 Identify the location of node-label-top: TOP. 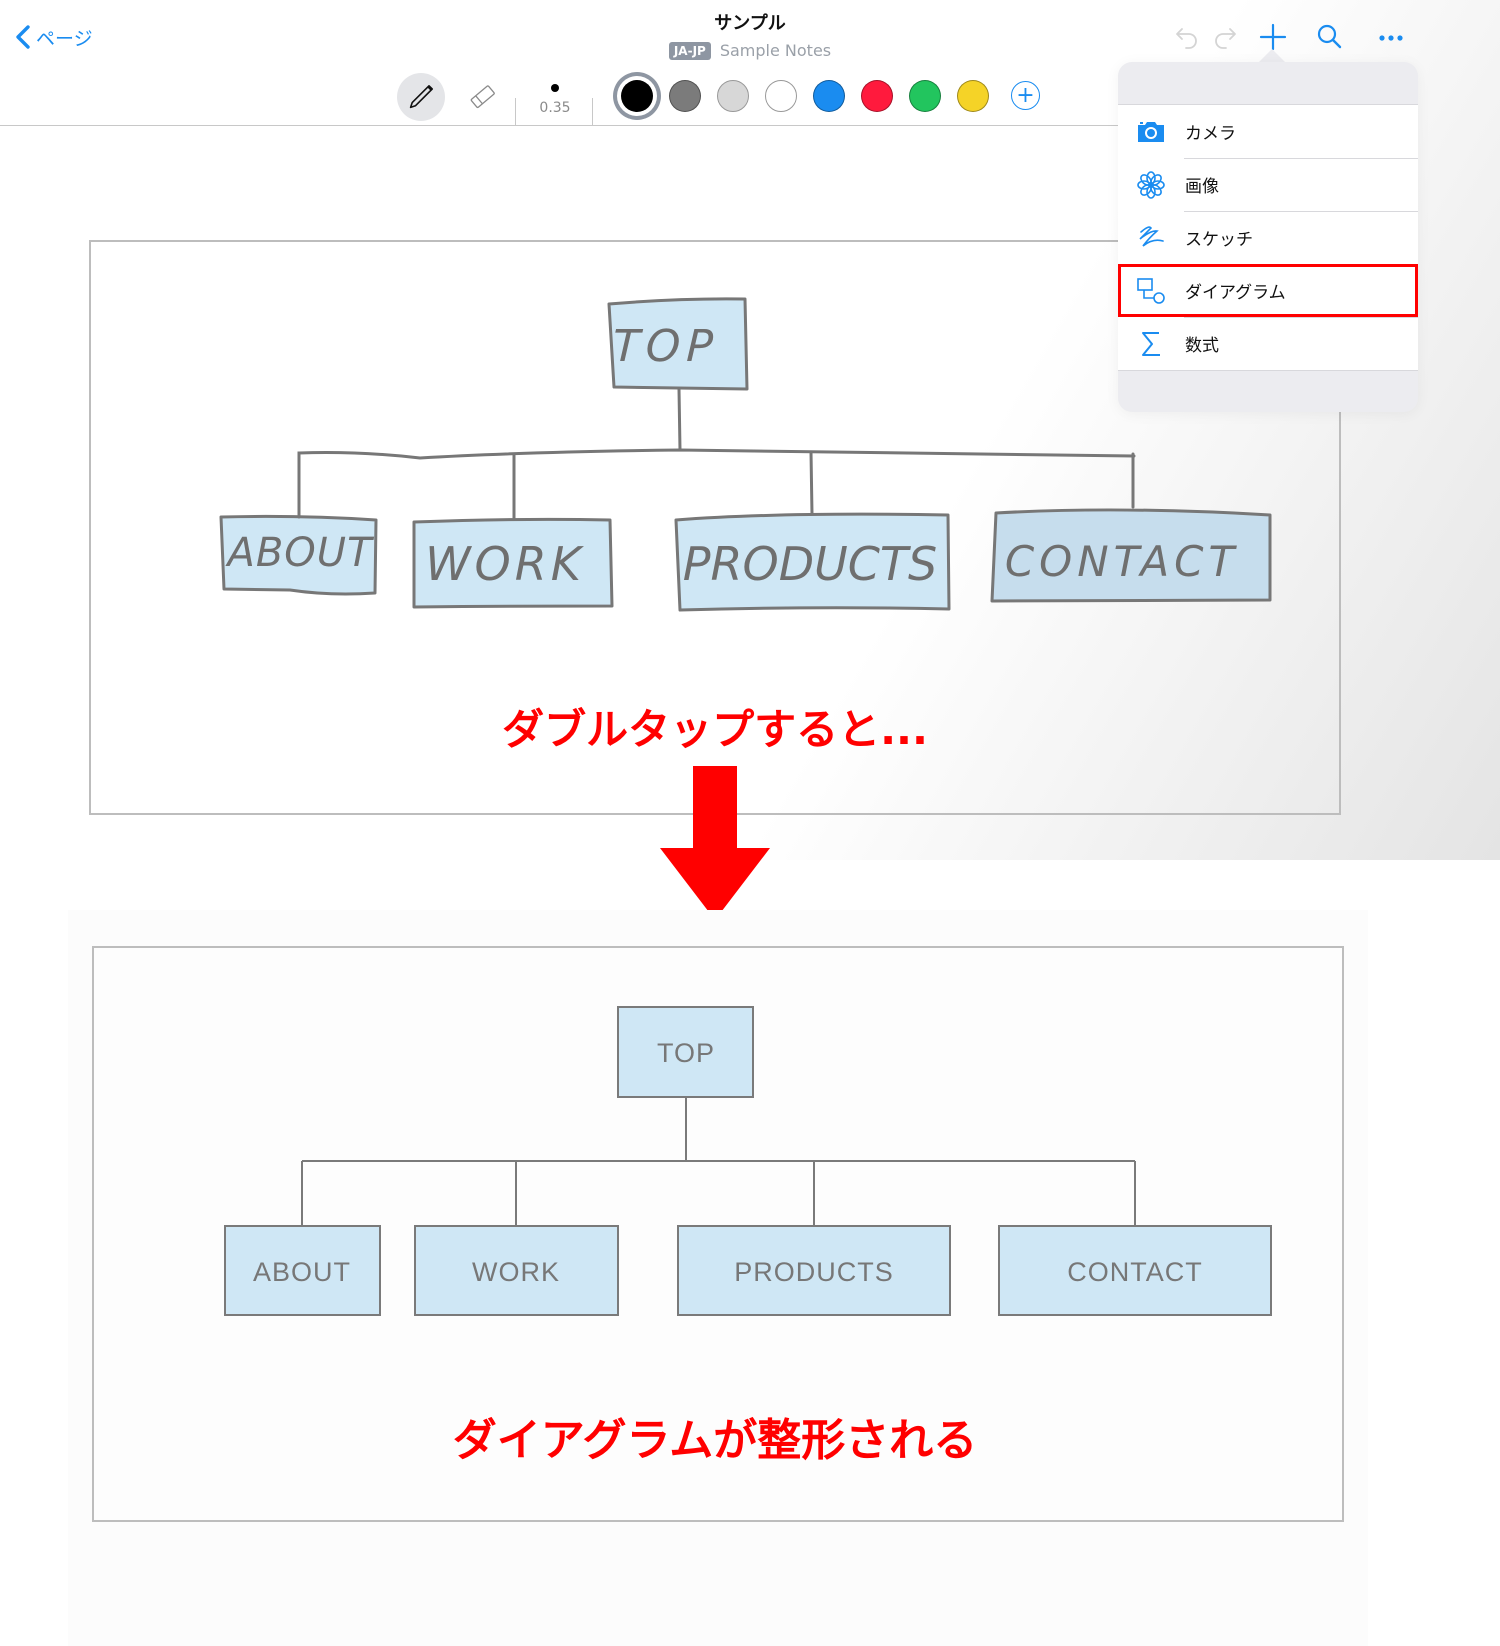
(686, 1053).